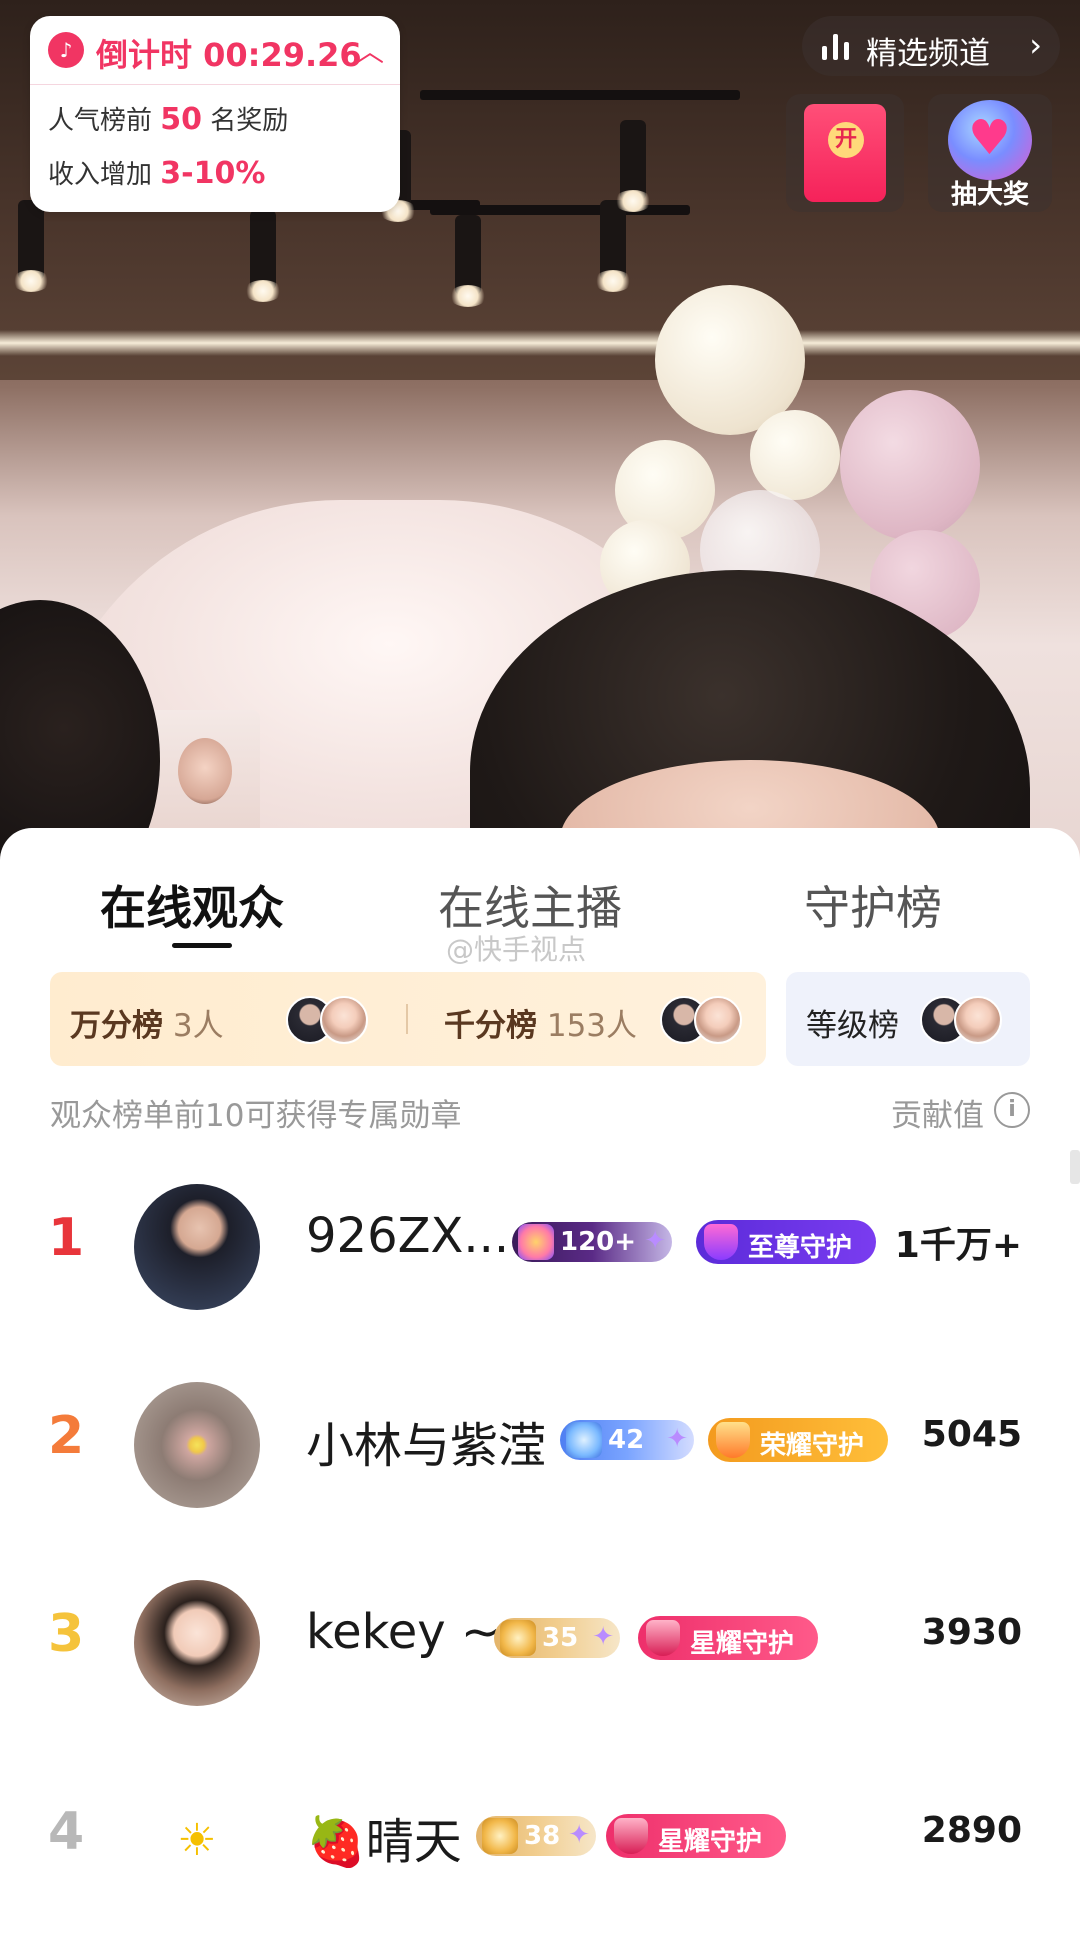  What do you see at coordinates (490, 1026) in the screenshot?
I see `qian-board-label: 千分榜` at bounding box center [490, 1026].